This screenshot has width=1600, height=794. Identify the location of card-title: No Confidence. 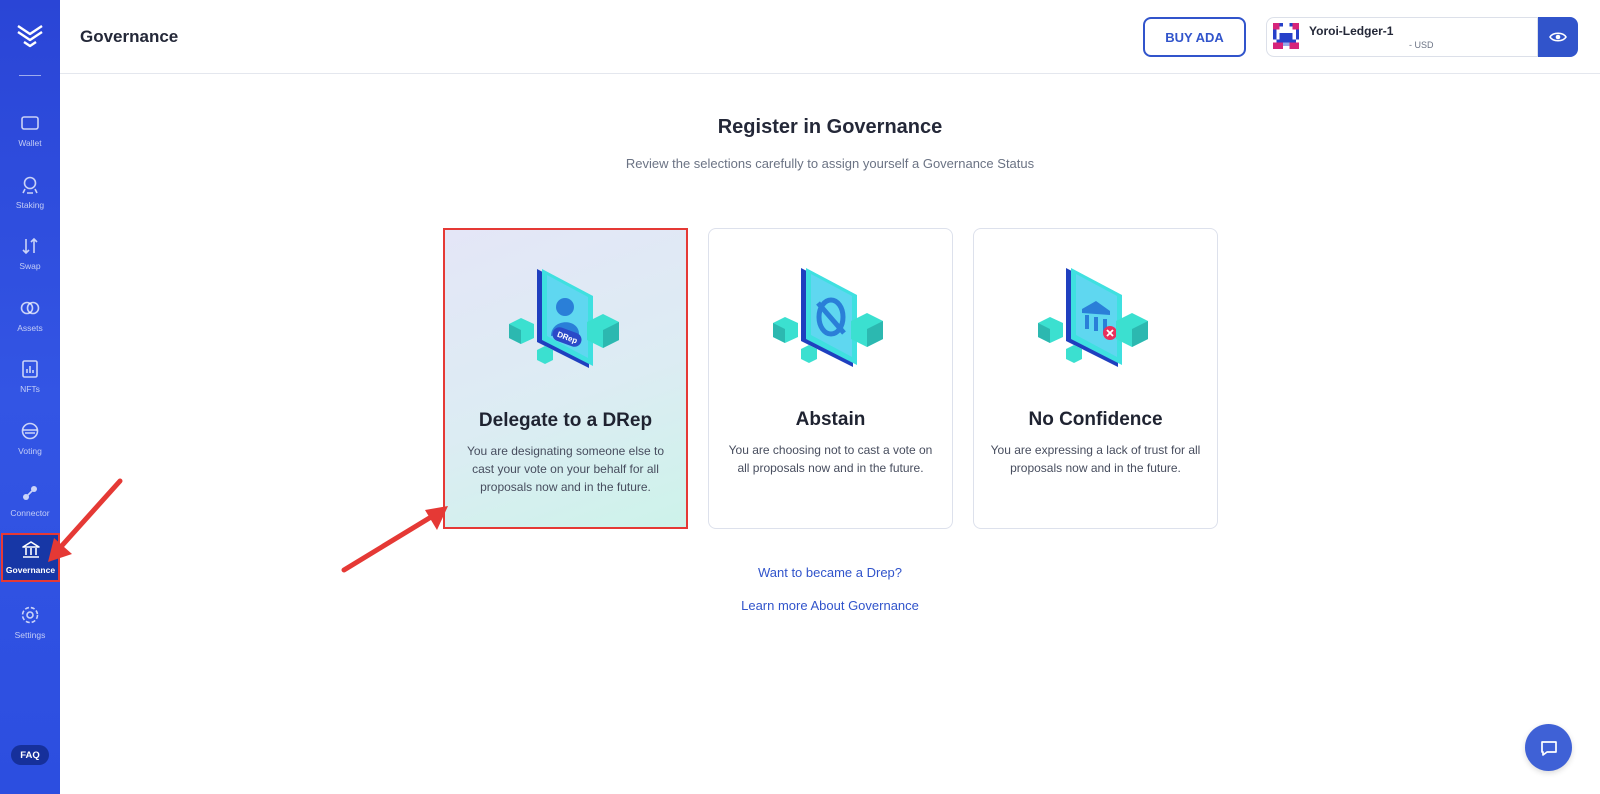
(1095, 419).